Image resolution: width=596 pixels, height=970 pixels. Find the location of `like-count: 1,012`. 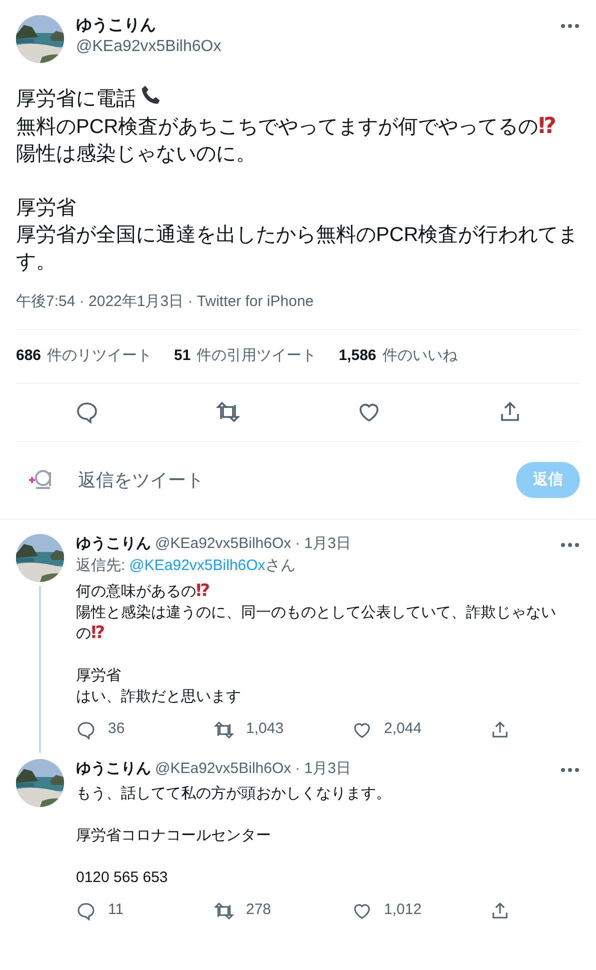

like-count: 1,012 is located at coordinates (403, 910).